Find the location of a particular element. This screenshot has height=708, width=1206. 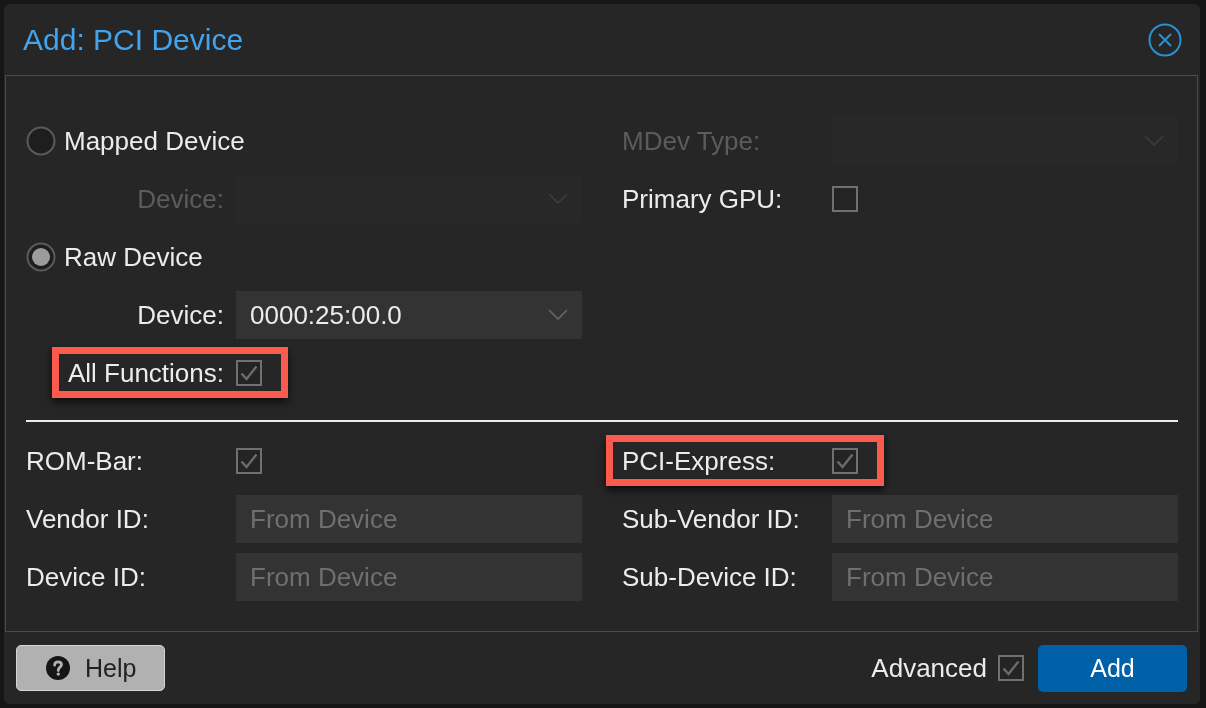

help-icon is located at coordinates (58, 668).